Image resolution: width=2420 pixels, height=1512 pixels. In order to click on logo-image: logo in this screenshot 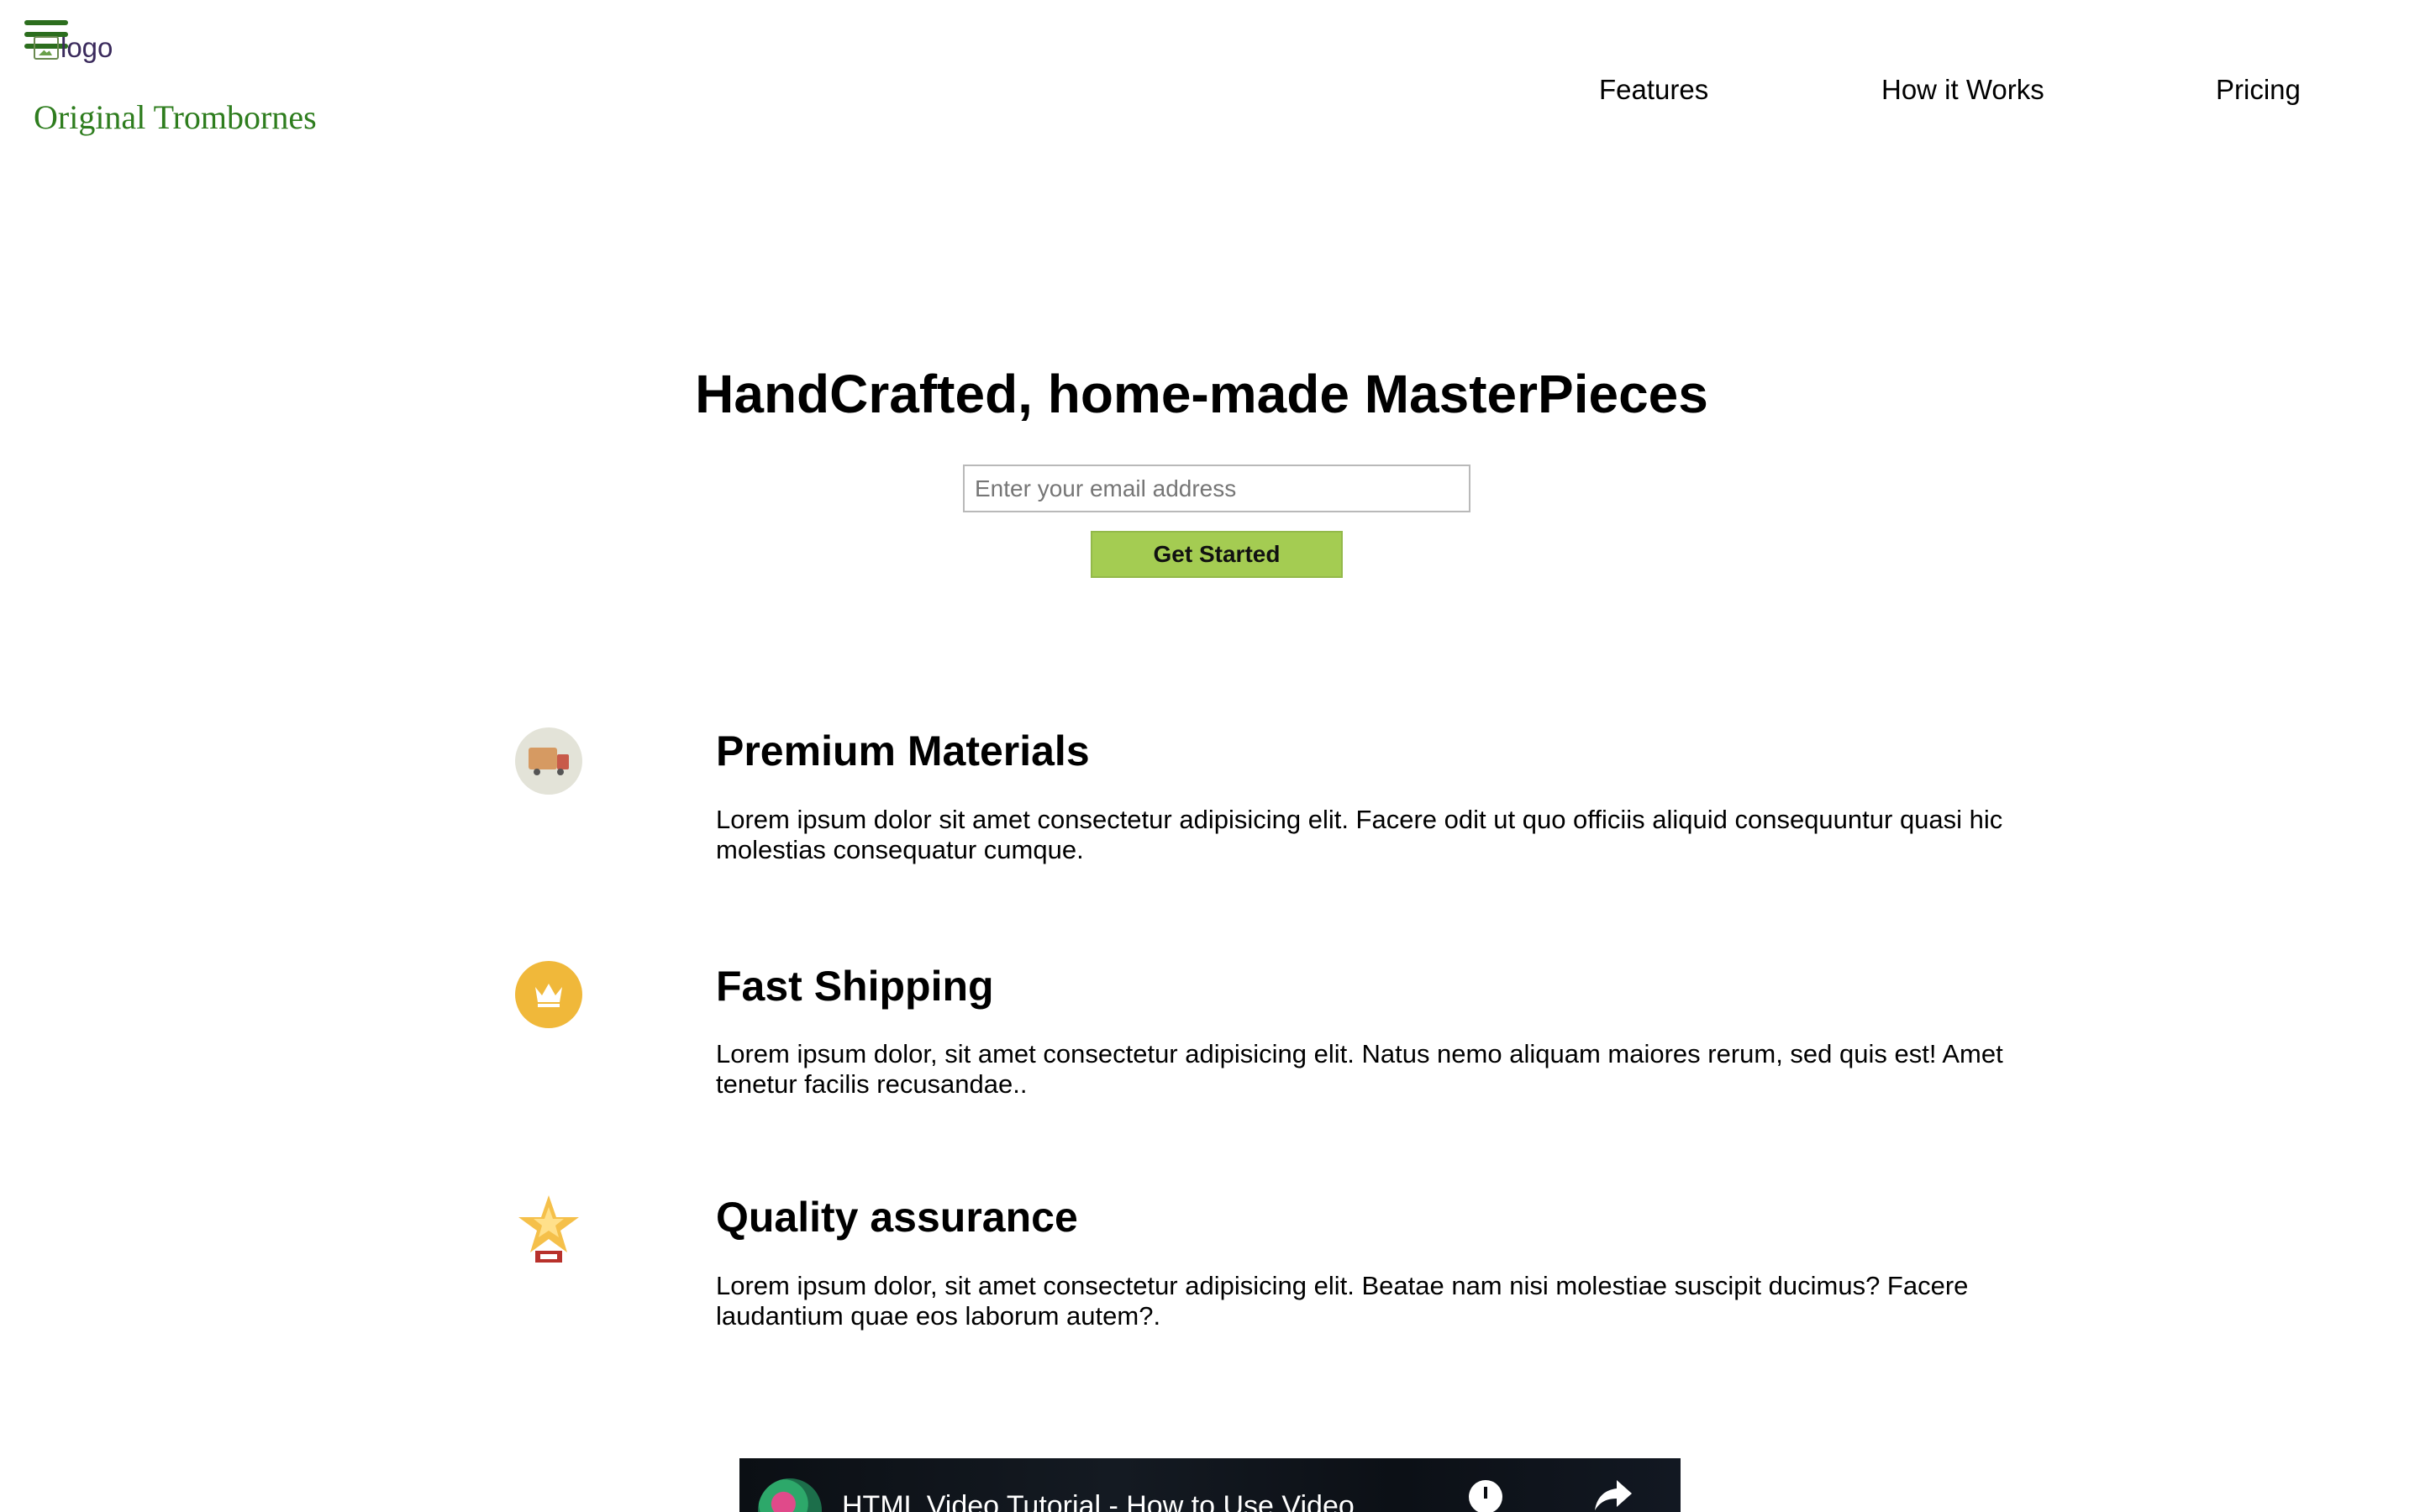, I will do `click(73, 48)`.